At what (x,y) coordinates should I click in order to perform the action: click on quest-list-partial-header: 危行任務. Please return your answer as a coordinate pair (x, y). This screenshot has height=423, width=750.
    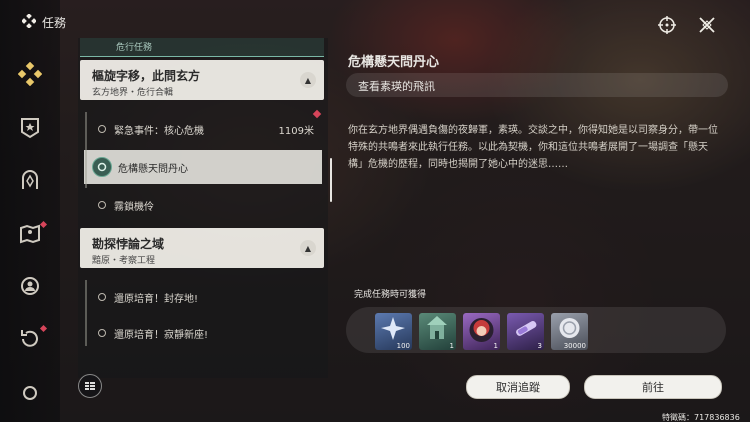
    Looking at the image, I should click on (202, 47).